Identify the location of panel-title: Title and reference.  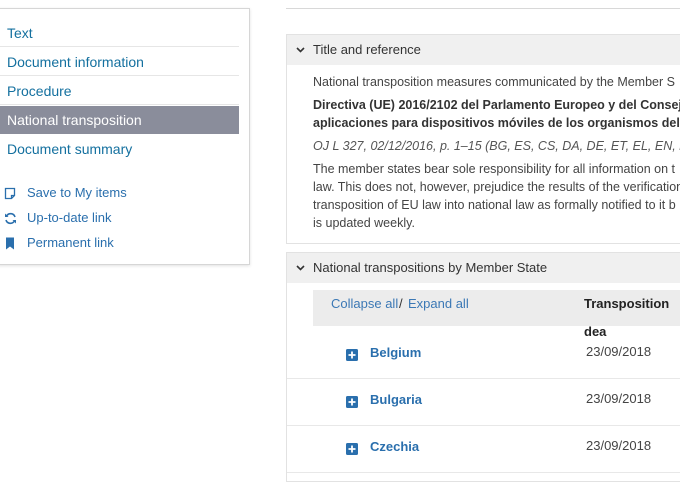
(367, 49).